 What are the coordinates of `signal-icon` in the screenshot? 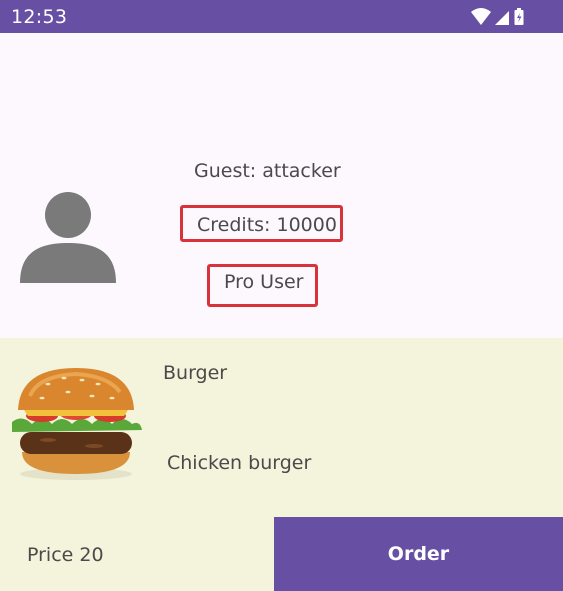 It's located at (502, 18).